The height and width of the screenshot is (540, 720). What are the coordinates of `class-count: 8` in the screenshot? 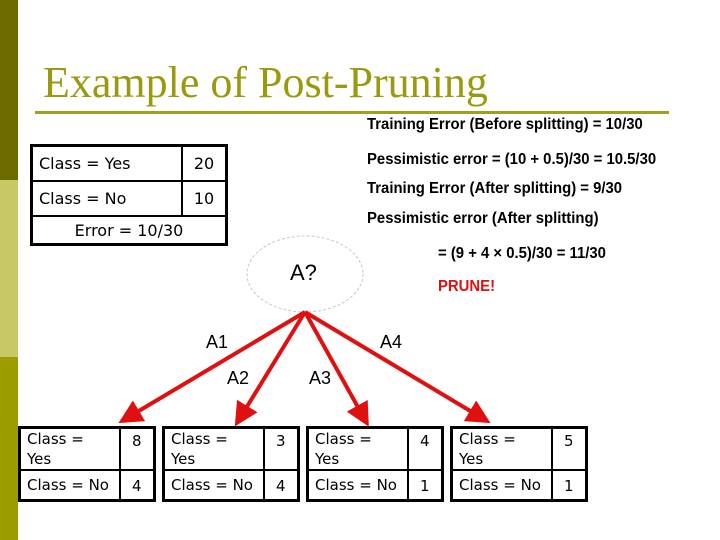 It's located at (137, 448).